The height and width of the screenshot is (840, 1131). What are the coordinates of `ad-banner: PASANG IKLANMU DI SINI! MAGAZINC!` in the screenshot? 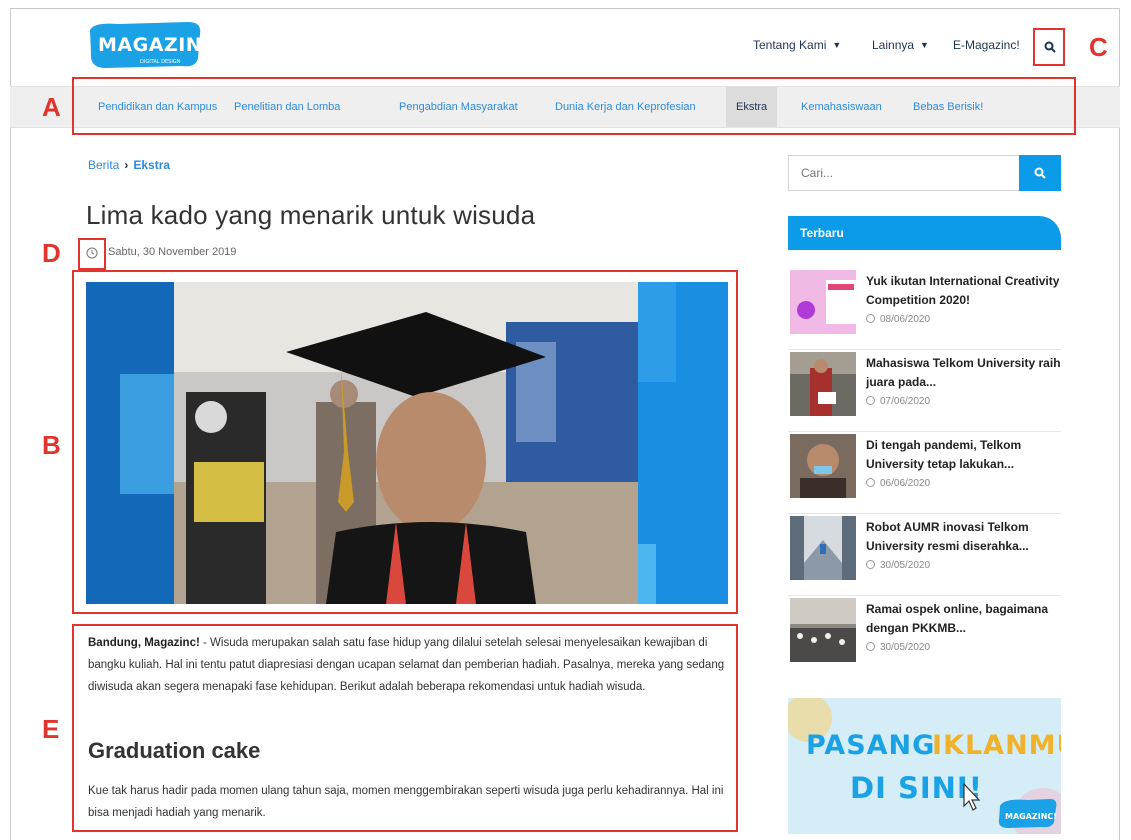 It's located at (924, 766).